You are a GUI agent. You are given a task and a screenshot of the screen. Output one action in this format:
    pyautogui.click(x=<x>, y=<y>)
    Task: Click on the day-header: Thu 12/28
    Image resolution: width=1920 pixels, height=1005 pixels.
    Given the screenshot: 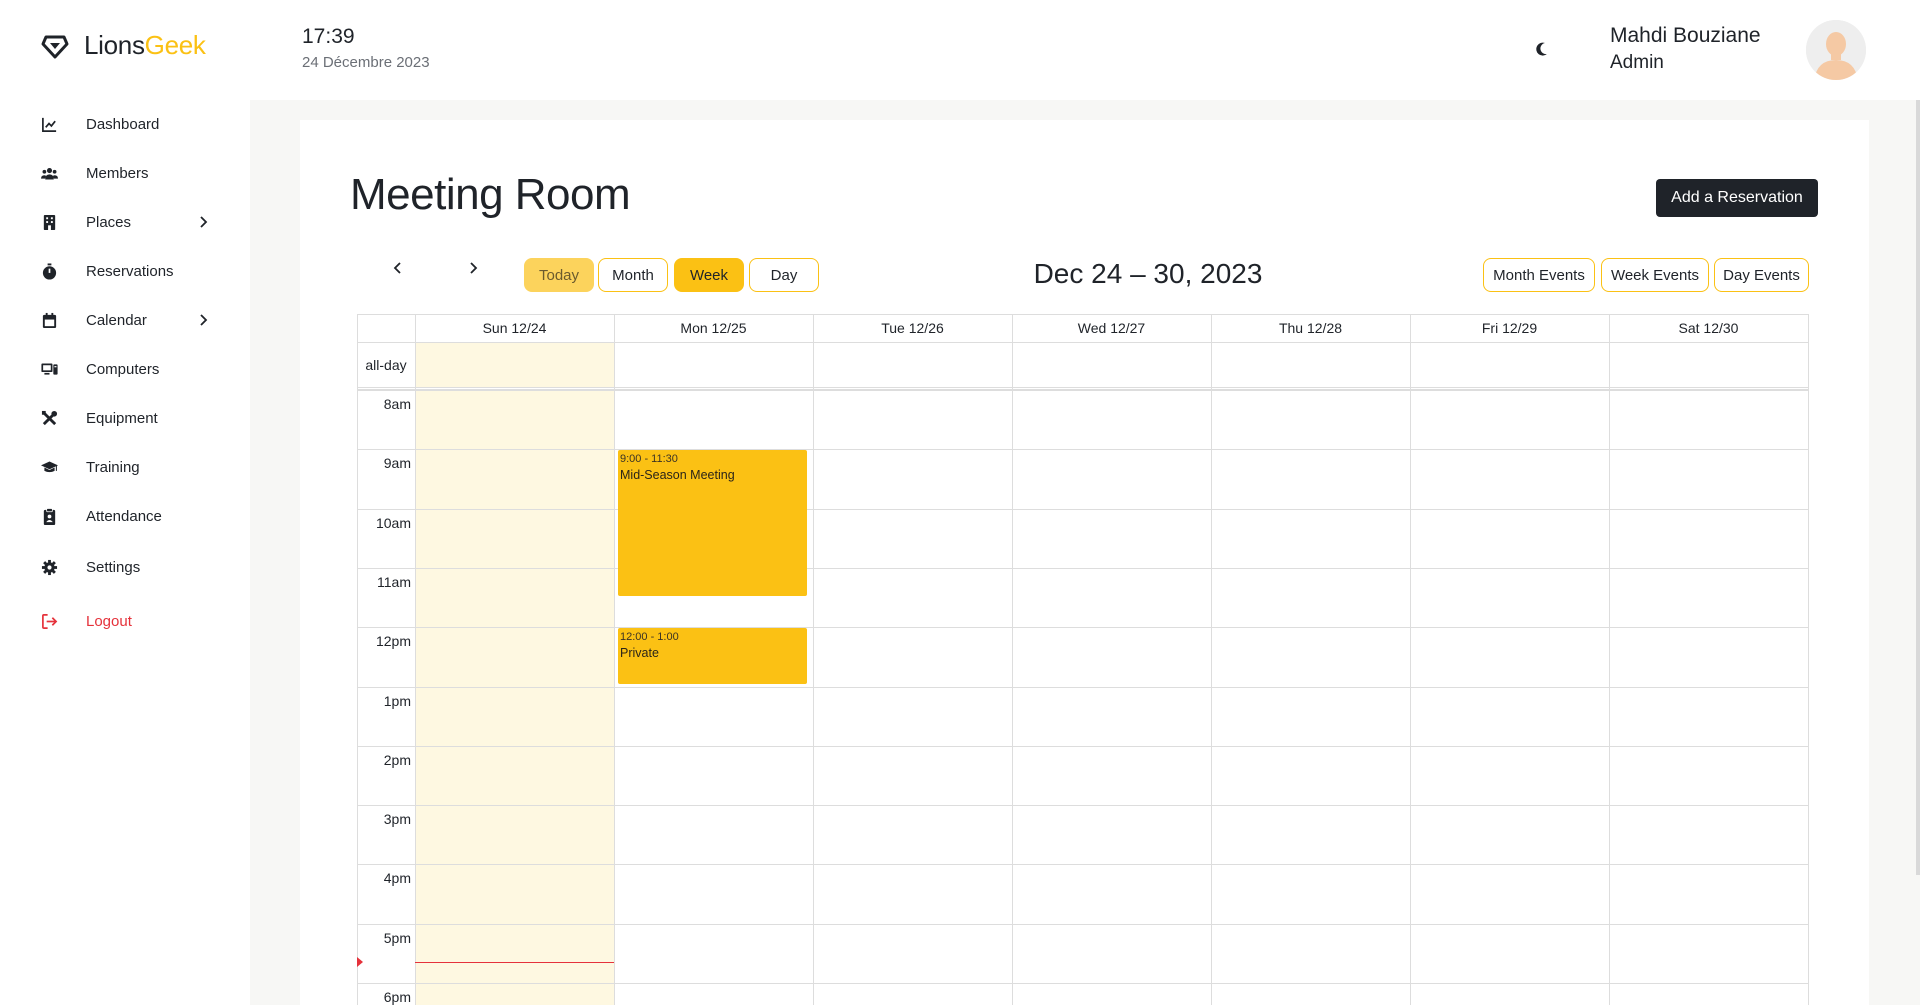 What is the action you would take?
    pyautogui.click(x=1310, y=328)
    